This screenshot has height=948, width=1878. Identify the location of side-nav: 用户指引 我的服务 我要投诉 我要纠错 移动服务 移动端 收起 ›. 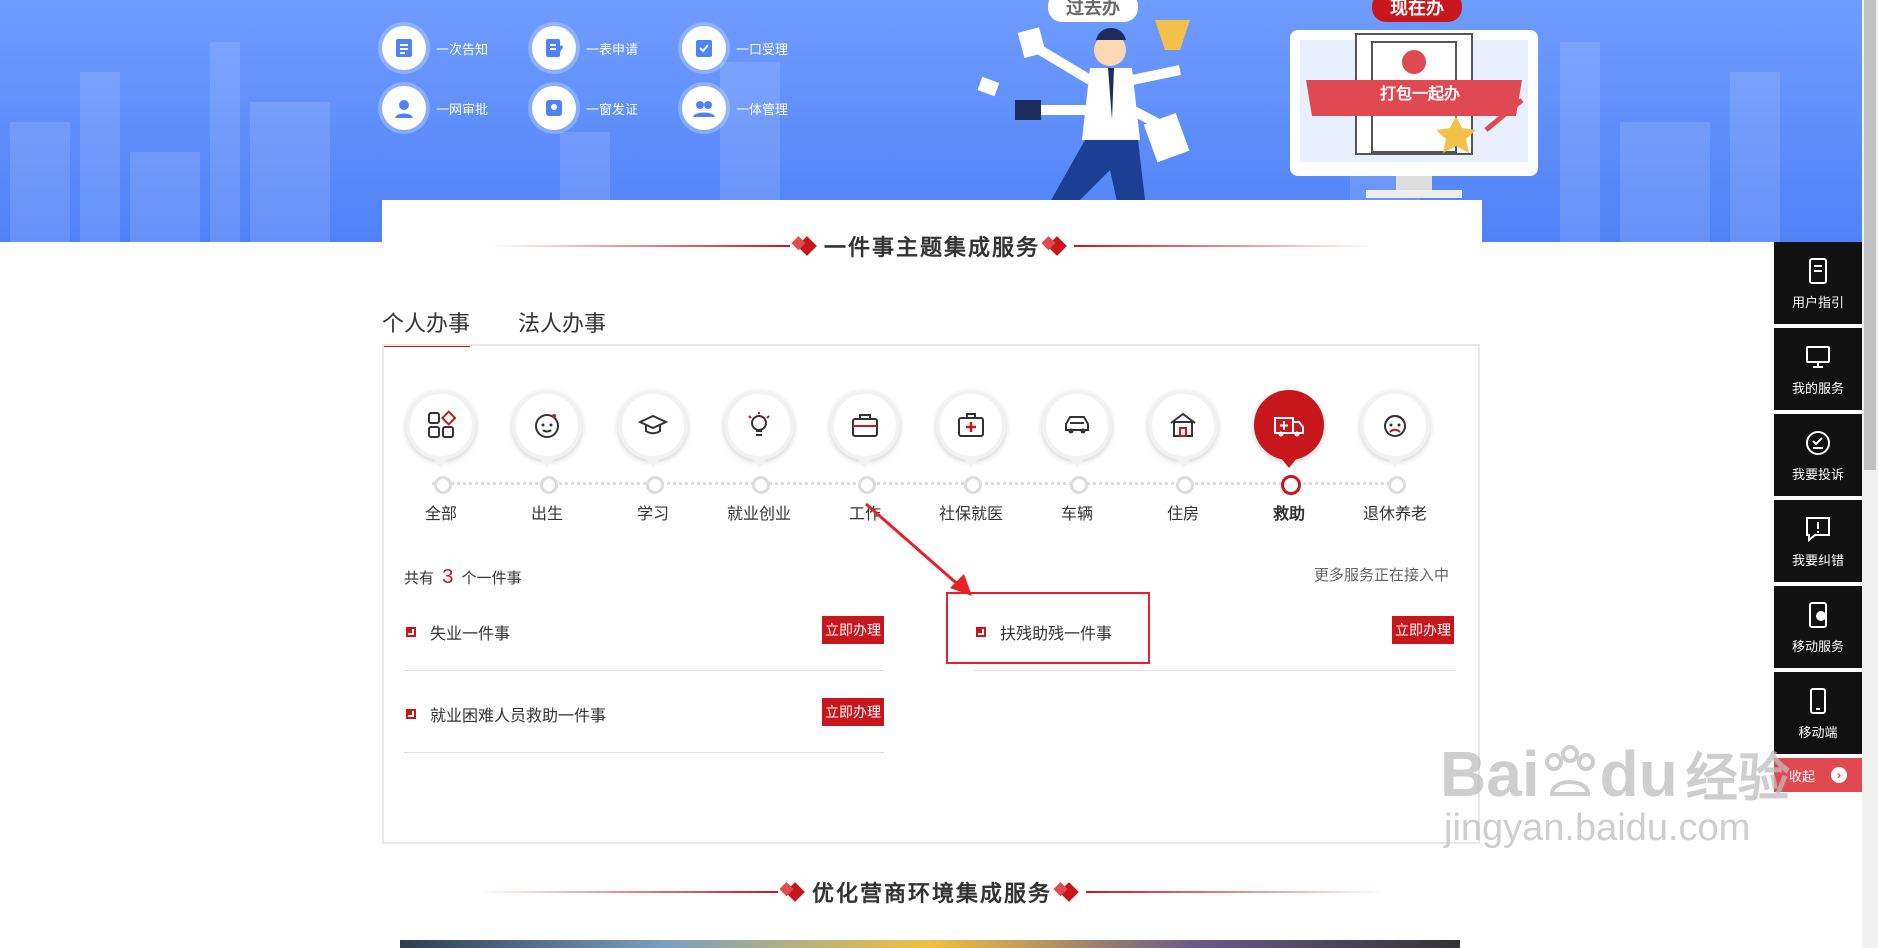
(1818, 517).